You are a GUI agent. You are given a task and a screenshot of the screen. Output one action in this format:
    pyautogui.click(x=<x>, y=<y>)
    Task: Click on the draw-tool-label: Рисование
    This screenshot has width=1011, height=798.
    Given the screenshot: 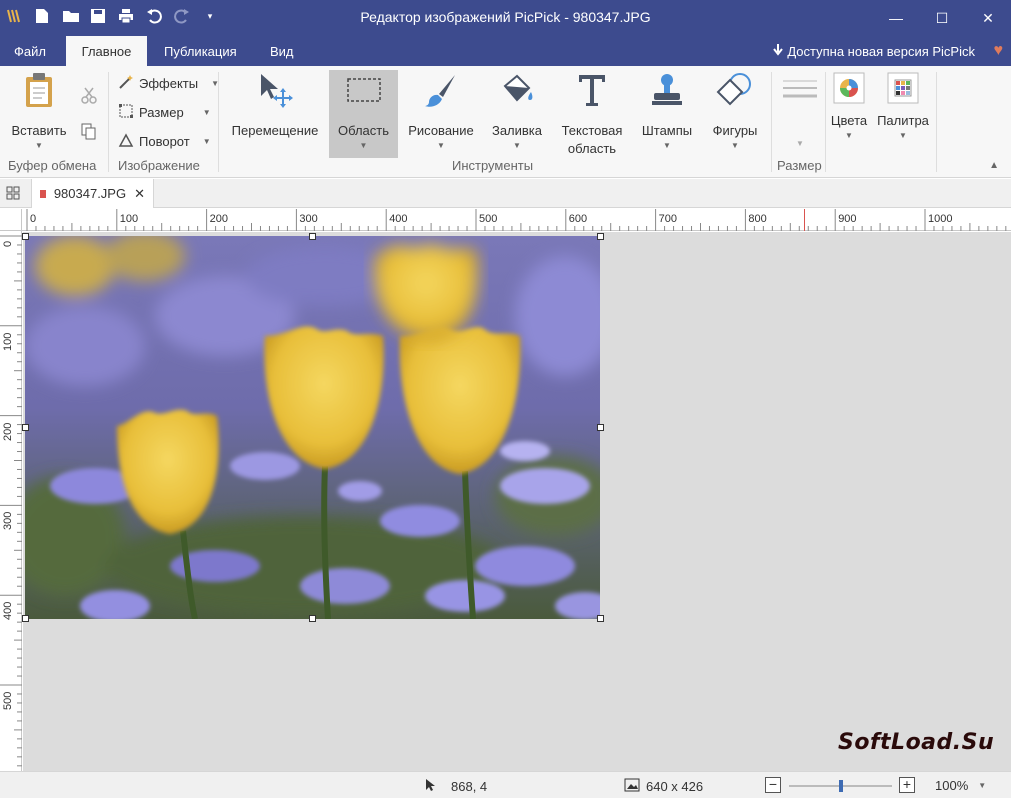 What is the action you would take?
    pyautogui.click(x=441, y=130)
    